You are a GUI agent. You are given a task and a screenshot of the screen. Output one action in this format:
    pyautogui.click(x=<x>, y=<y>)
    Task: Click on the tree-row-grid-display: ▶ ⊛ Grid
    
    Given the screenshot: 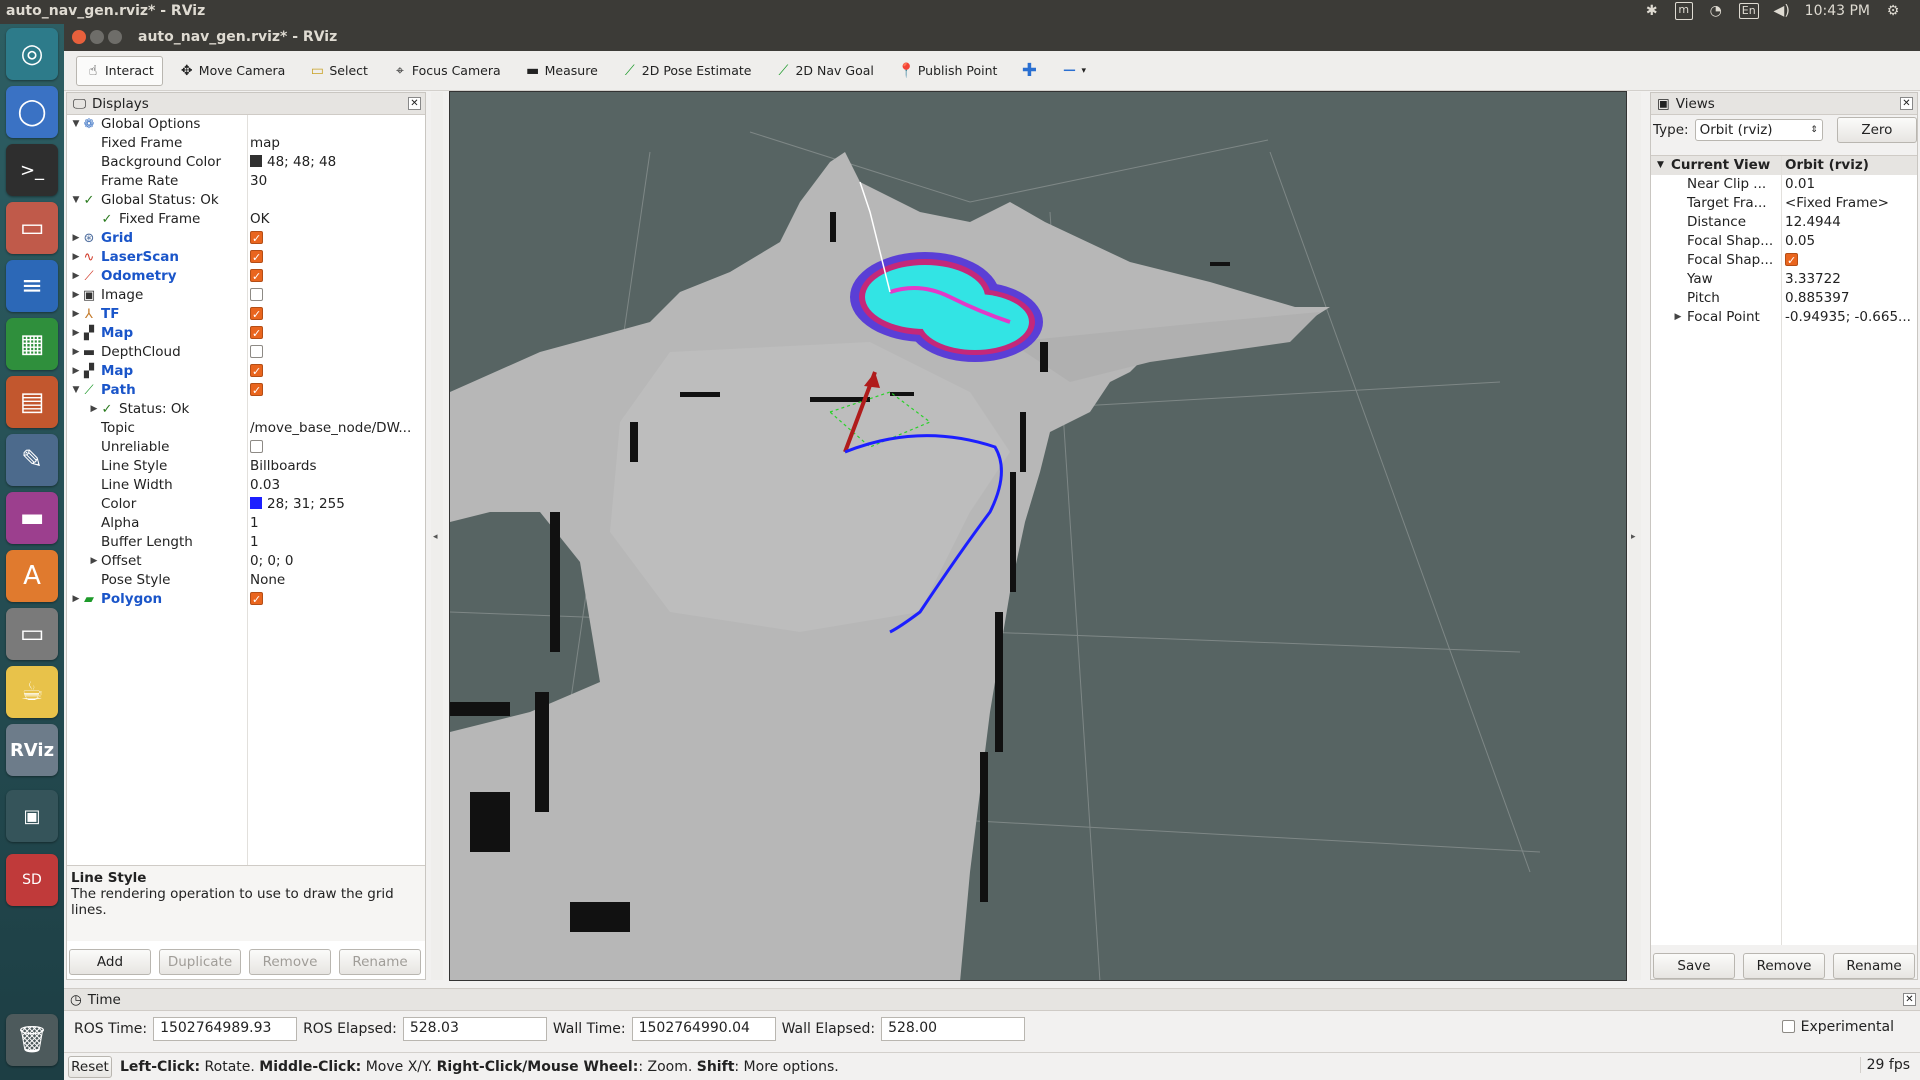 What is the action you would take?
    pyautogui.click(x=246, y=238)
    